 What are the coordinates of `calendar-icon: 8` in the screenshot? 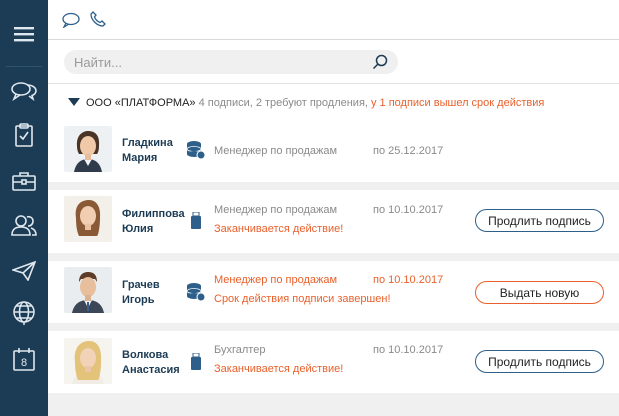 It's located at (24, 359).